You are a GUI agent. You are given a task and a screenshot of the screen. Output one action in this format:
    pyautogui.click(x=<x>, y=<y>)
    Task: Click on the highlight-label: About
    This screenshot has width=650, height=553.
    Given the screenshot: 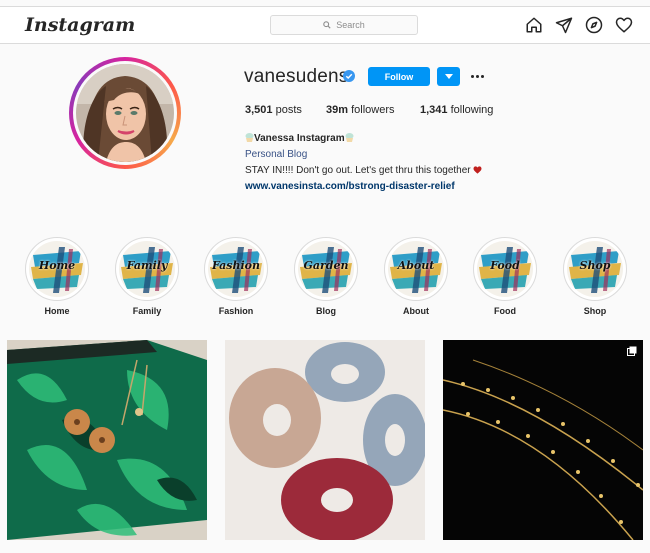 What is the action you would take?
    pyautogui.click(x=416, y=311)
    